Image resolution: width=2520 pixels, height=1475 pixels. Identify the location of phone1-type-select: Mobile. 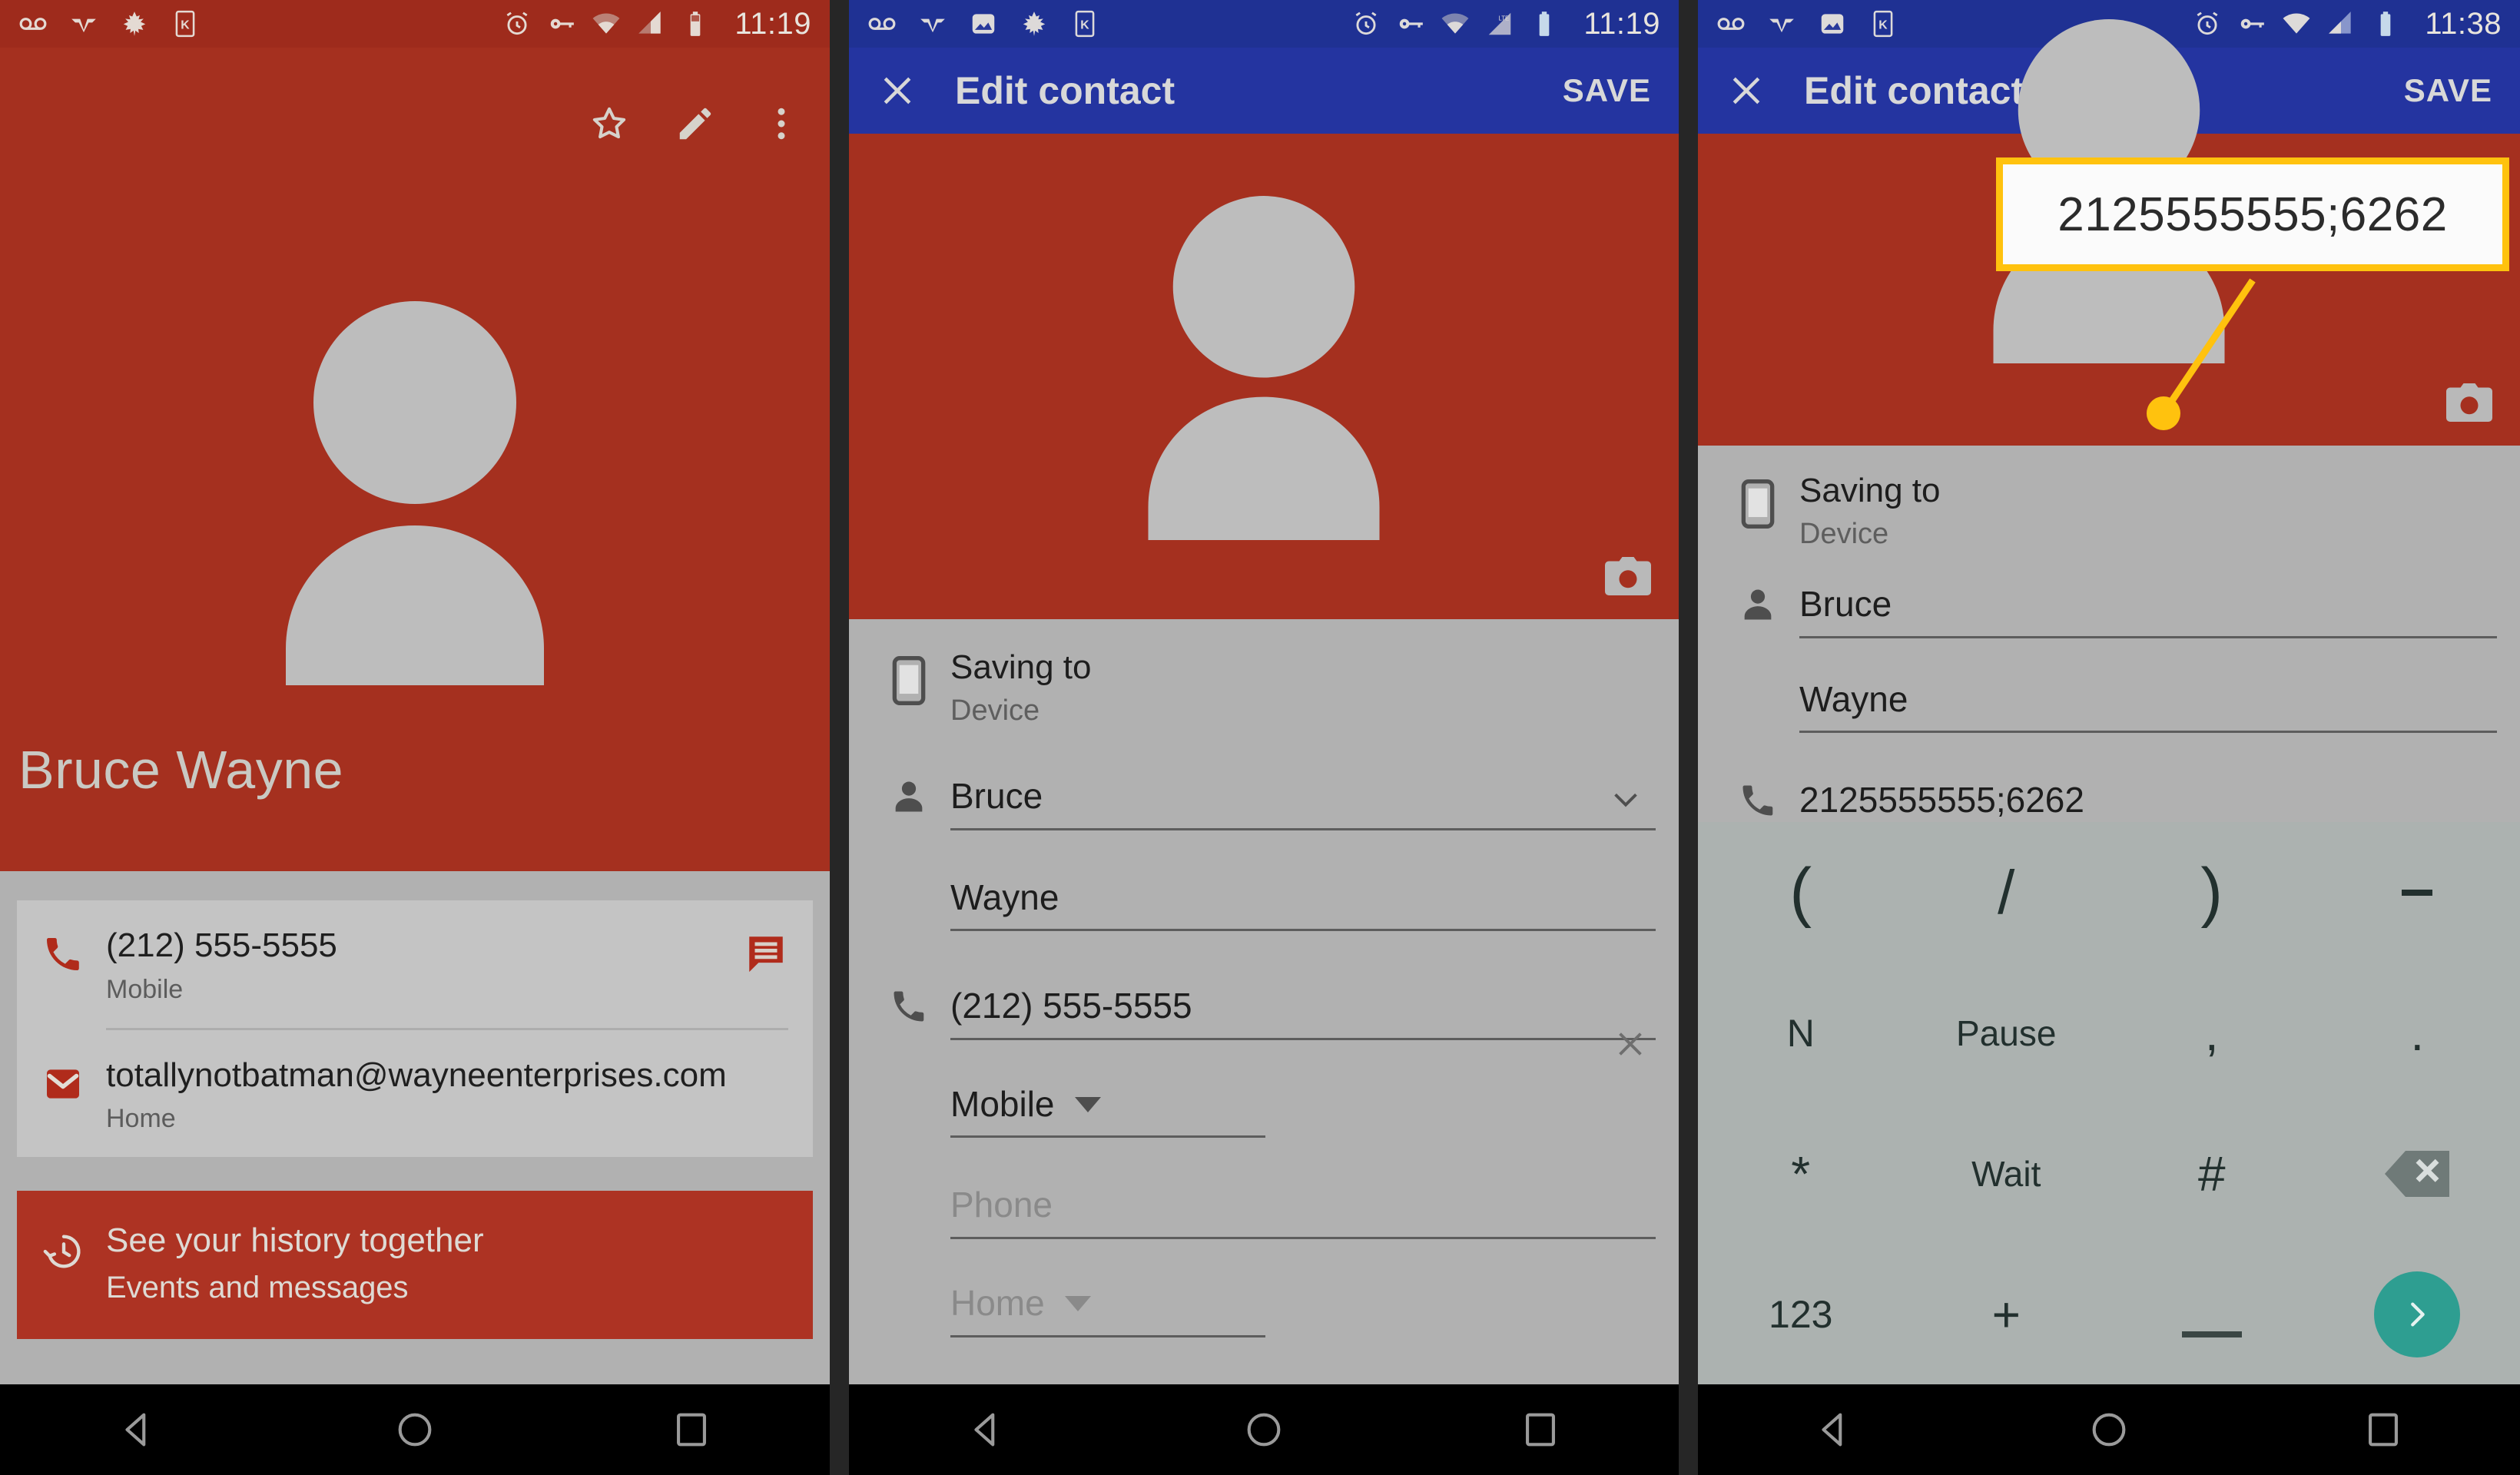
(1303, 1110).